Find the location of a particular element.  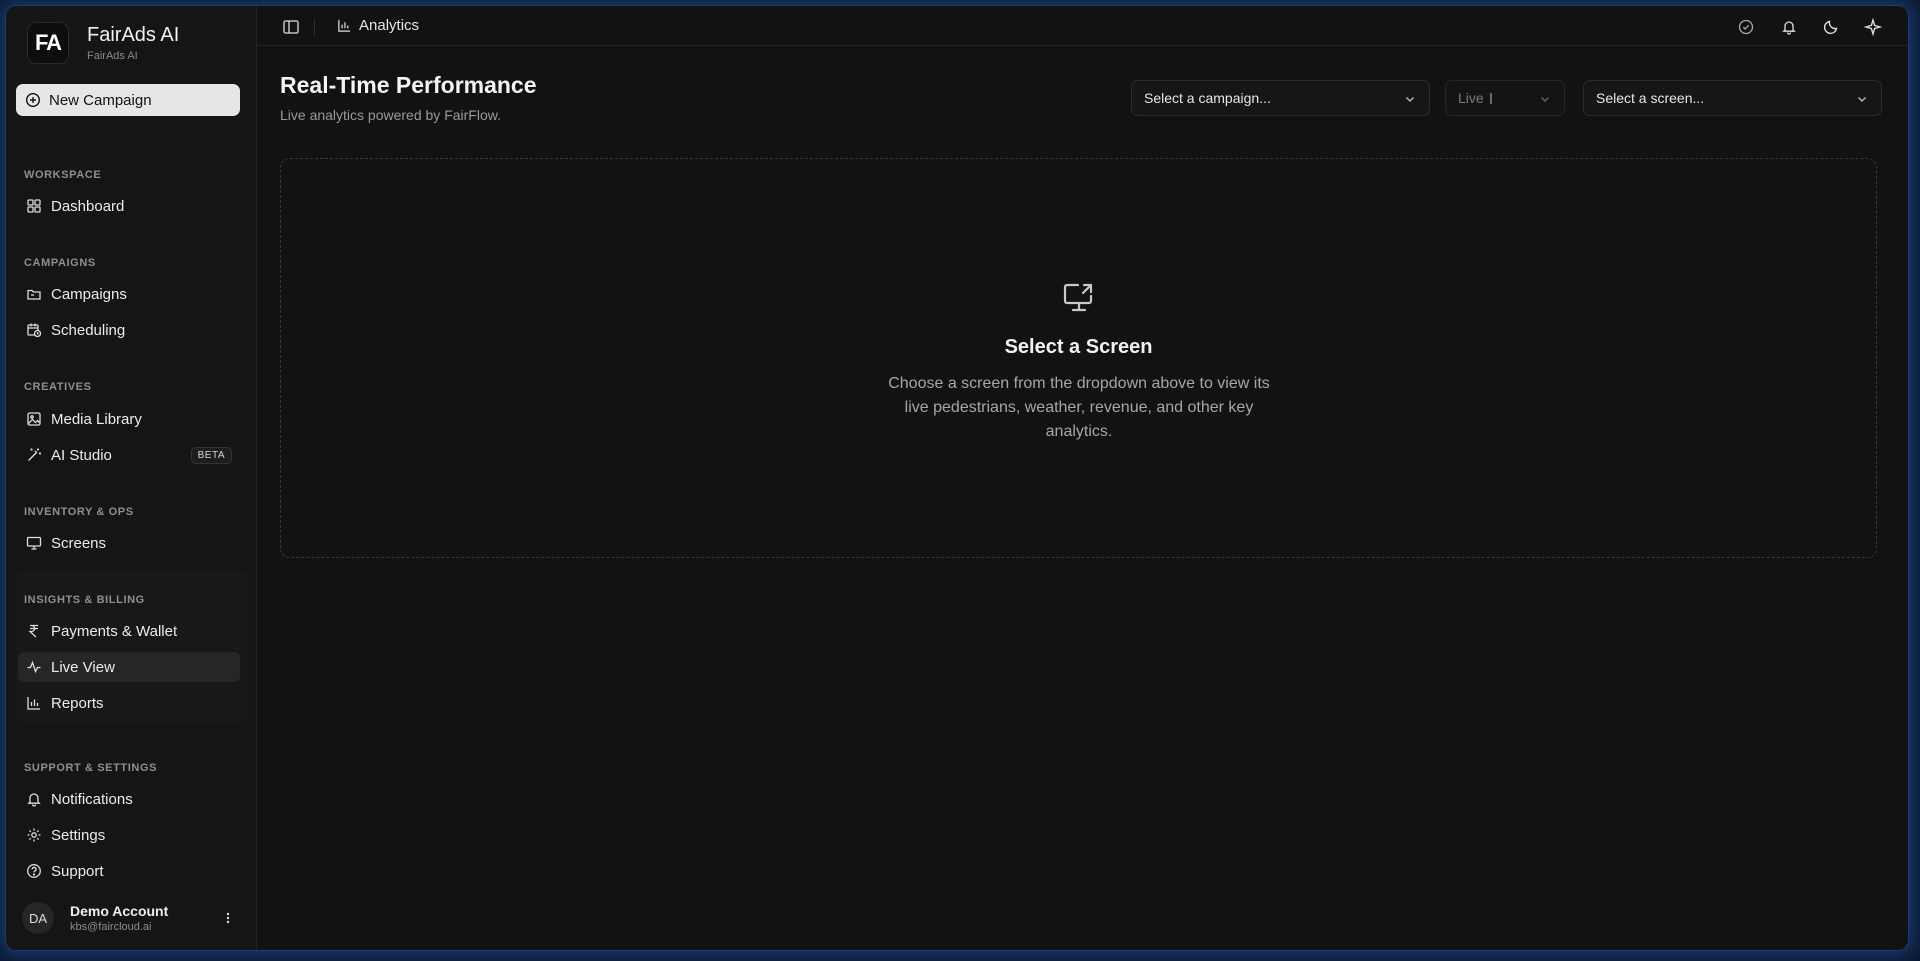

more-vertical-icon is located at coordinates (228, 918).